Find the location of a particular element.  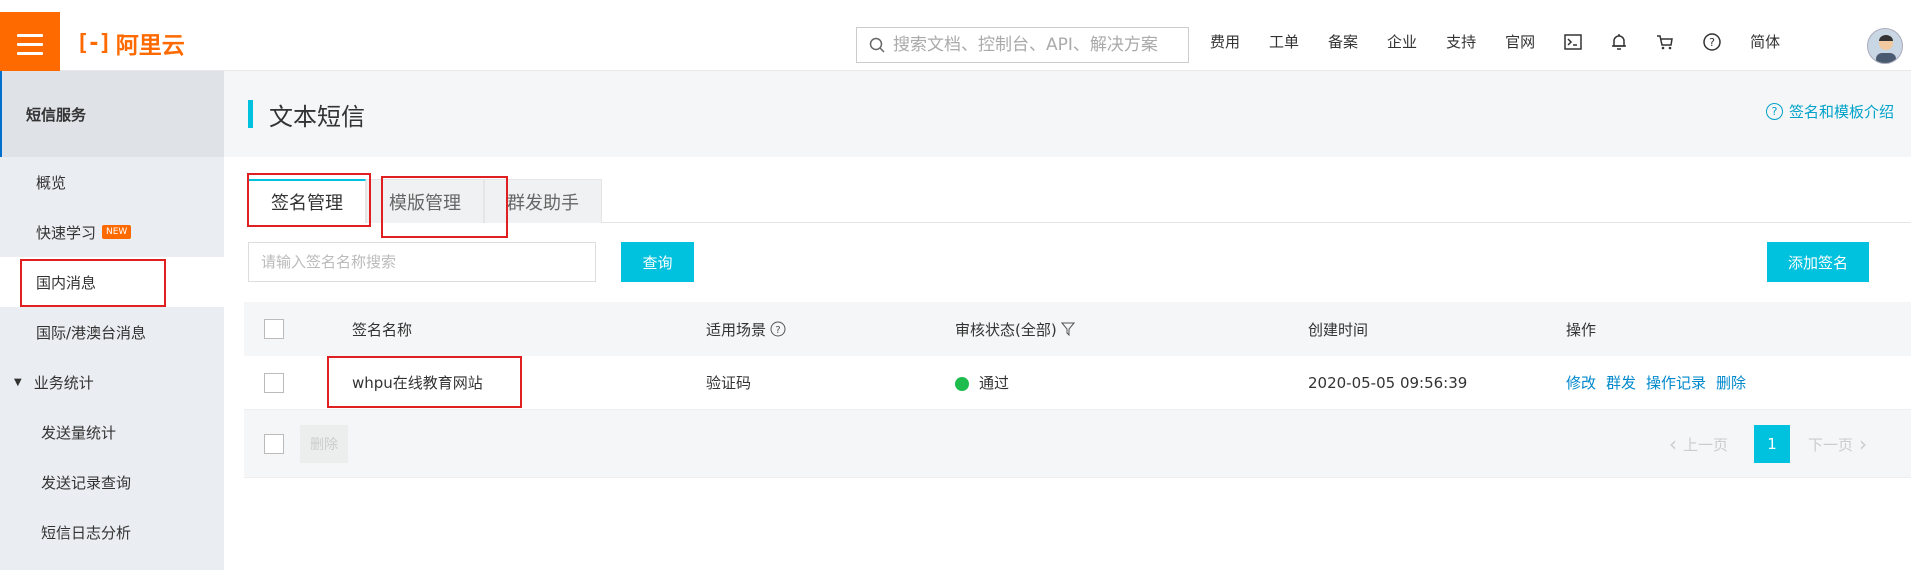

delete-link: 删除 is located at coordinates (1731, 383).